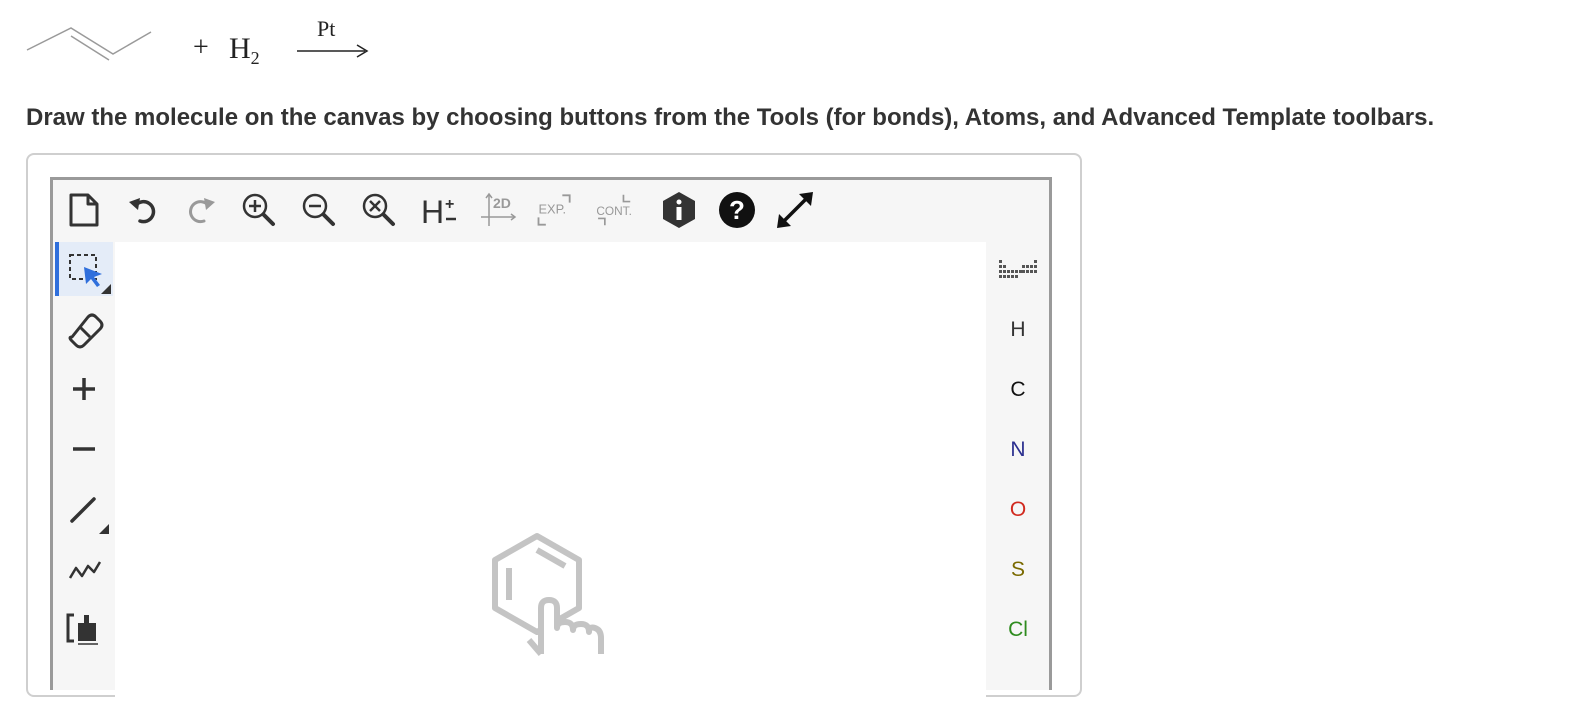  What do you see at coordinates (548, 594) in the screenshot?
I see `canvas-placeholder-icon` at bounding box center [548, 594].